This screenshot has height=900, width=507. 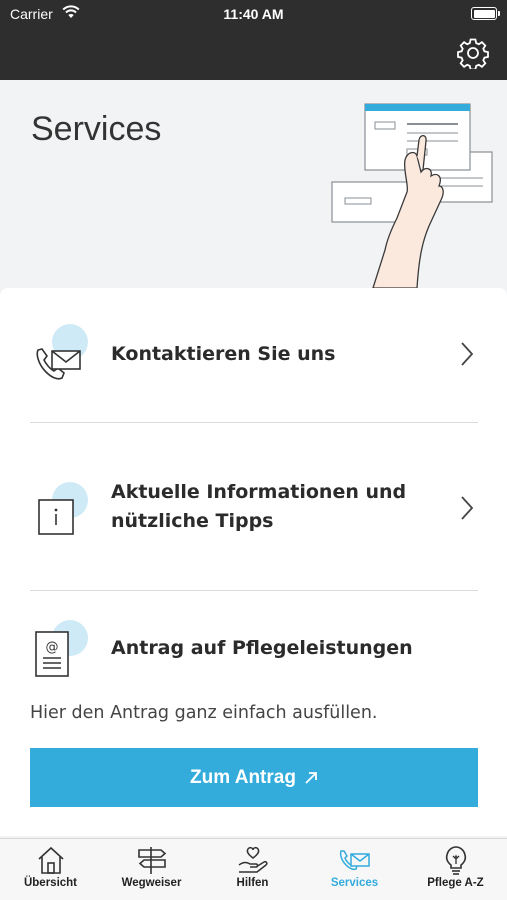 What do you see at coordinates (192, 521) in the screenshot?
I see `service-label-line2: nützliche Tipps` at bounding box center [192, 521].